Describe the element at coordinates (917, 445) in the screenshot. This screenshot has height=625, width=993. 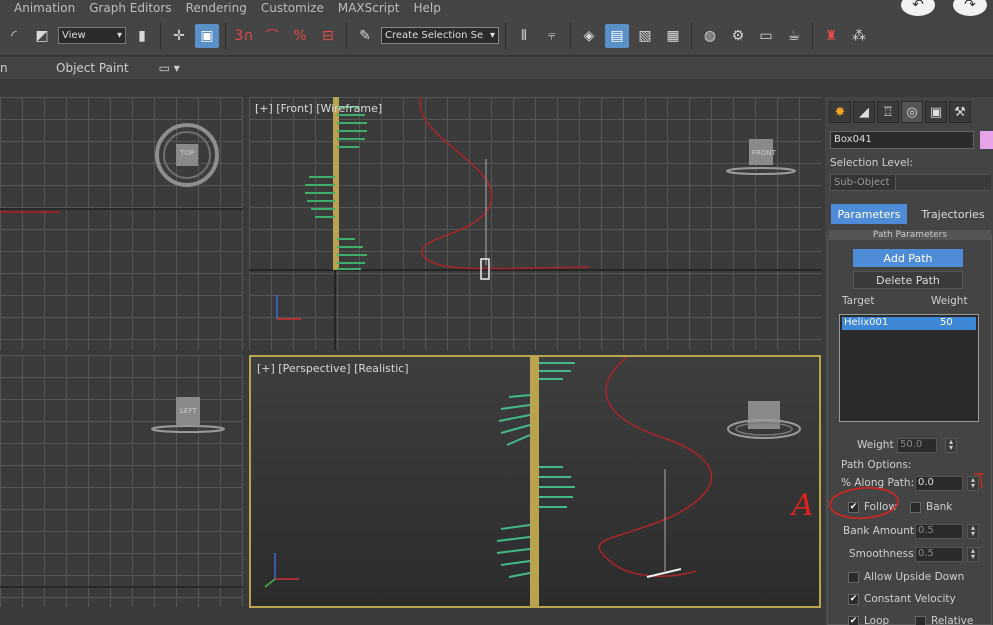
I see `weight-field: 50.0` at that location.